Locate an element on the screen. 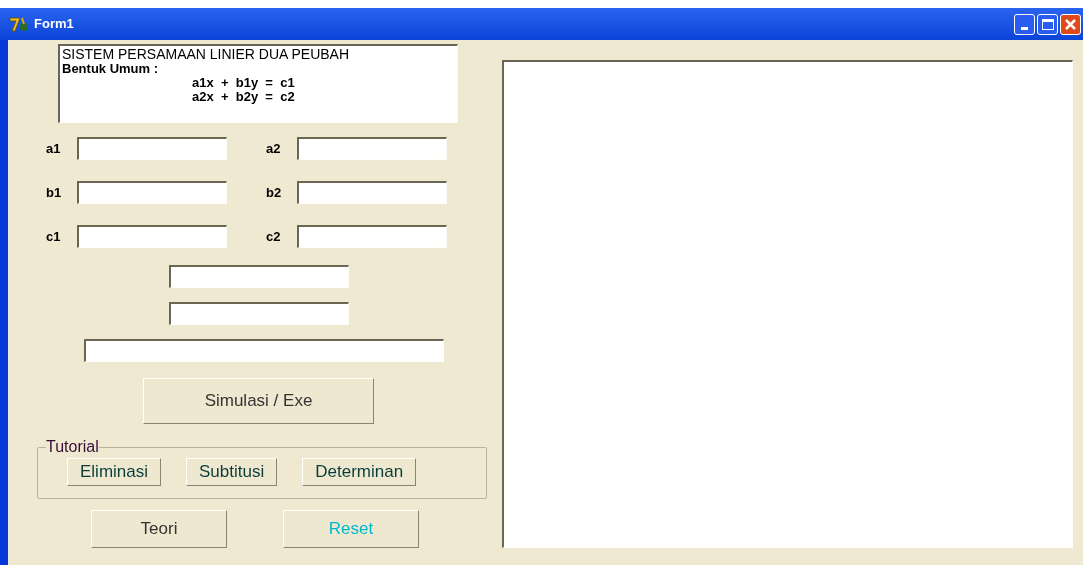 Image resolution: width=1083 pixels, height=565 pixels. field-label: a2 is located at coordinates (274, 148).